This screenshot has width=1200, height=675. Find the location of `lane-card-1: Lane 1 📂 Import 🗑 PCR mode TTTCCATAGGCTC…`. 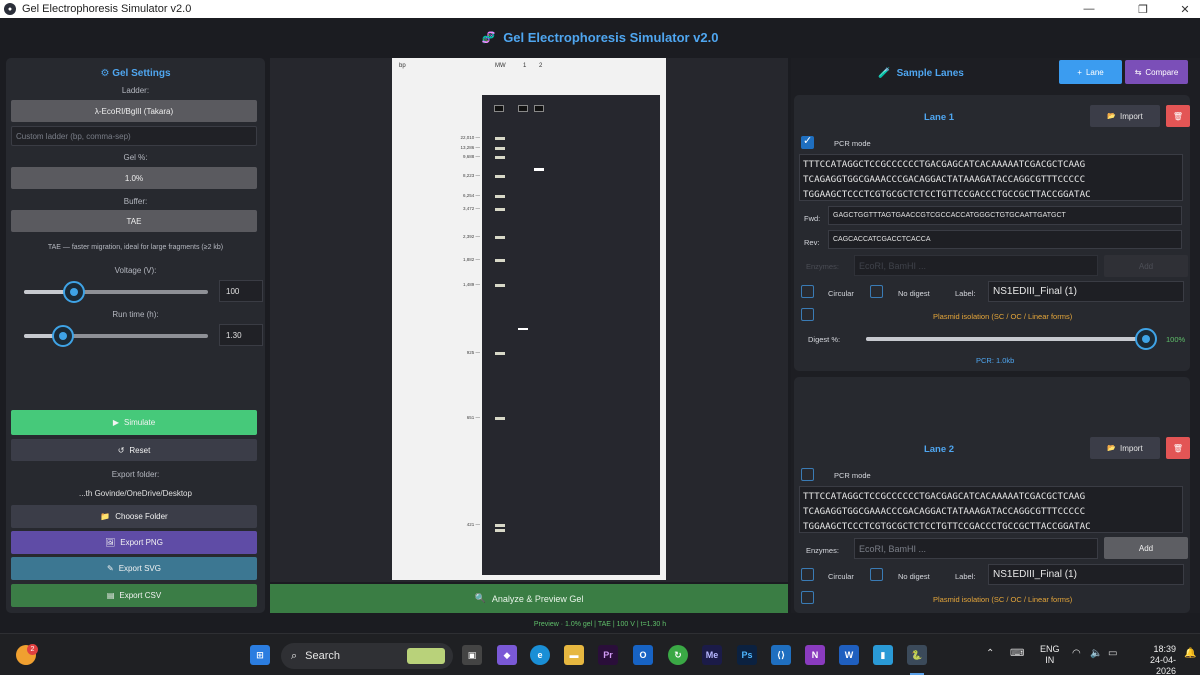

lane-card-1: Lane 1 📂 Import 🗑 PCR mode TTTCCATAGGCTC… is located at coordinates (992, 233).